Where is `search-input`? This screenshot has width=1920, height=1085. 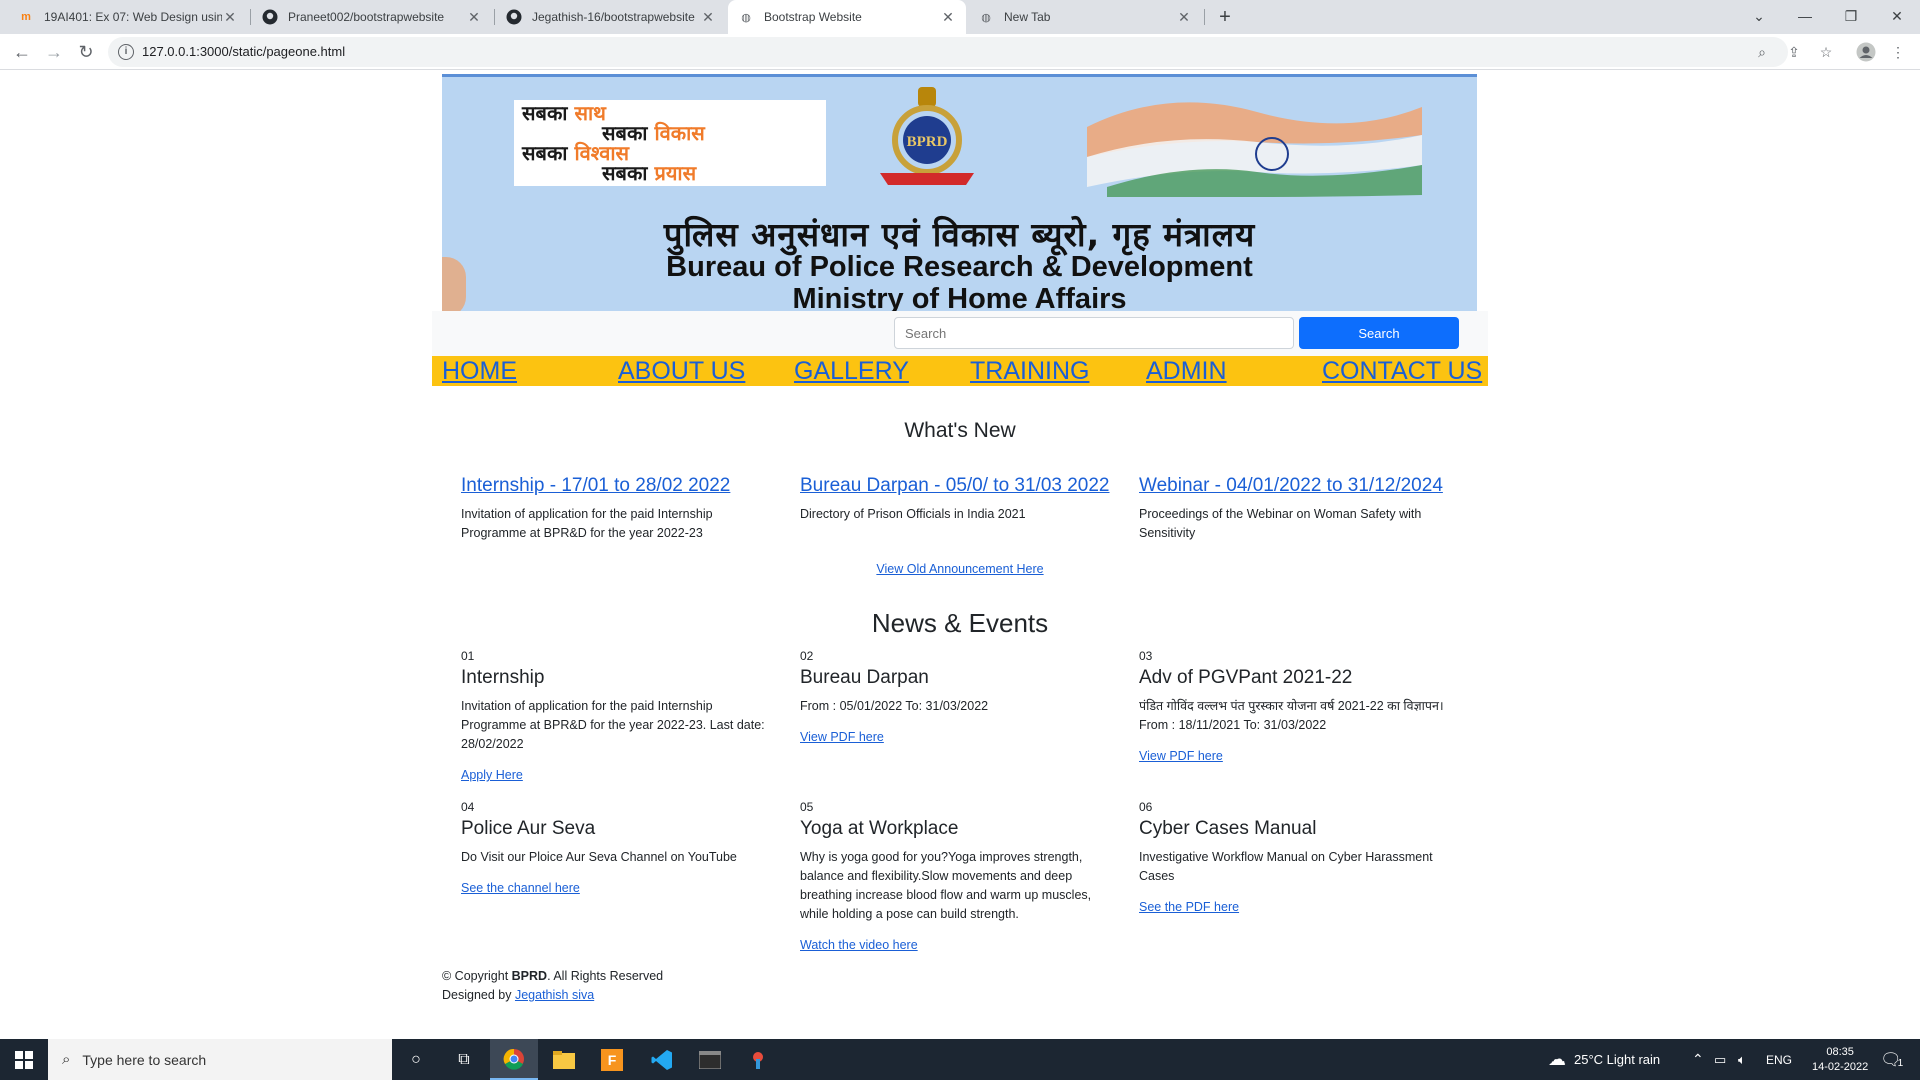
search-input is located at coordinates (1094, 333).